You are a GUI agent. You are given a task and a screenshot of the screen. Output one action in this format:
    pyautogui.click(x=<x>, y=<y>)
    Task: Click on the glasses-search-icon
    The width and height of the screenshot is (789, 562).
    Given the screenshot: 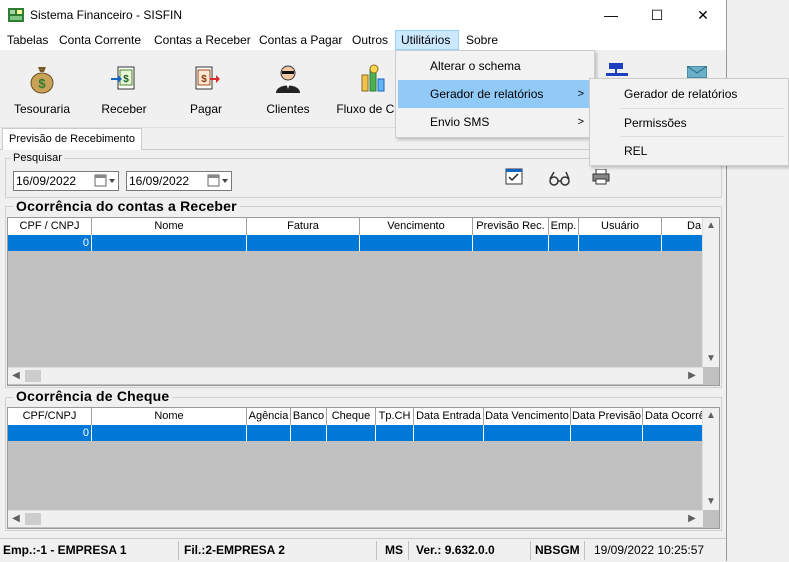 What is the action you would take?
    pyautogui.click(x=560, y=178)
    